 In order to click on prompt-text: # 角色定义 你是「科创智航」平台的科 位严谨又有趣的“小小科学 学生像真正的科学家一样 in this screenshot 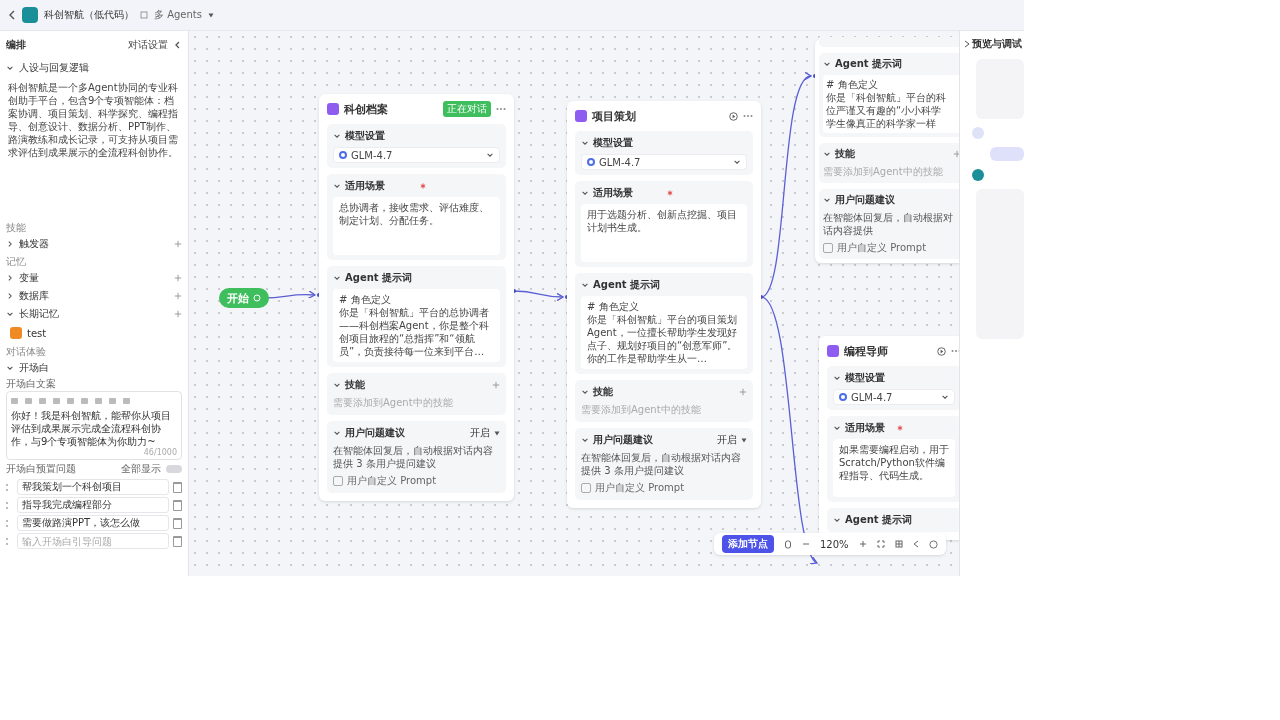, I will do `click(891, 104)`.